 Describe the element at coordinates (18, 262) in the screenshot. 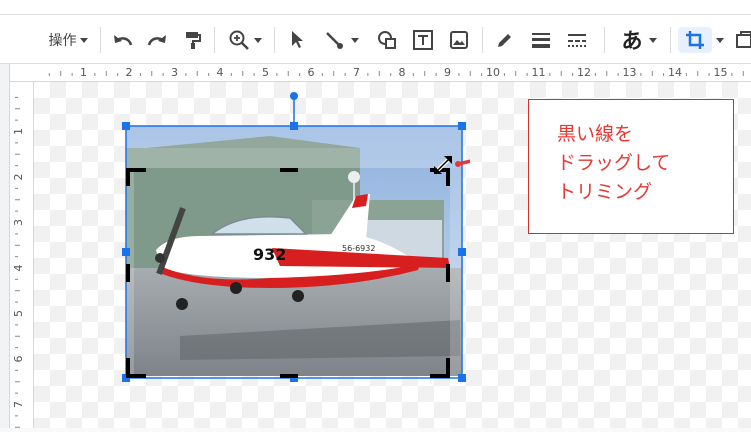

I see `vertical-ruler-ticks: 1 2 3 4 5 6 7` at that location.